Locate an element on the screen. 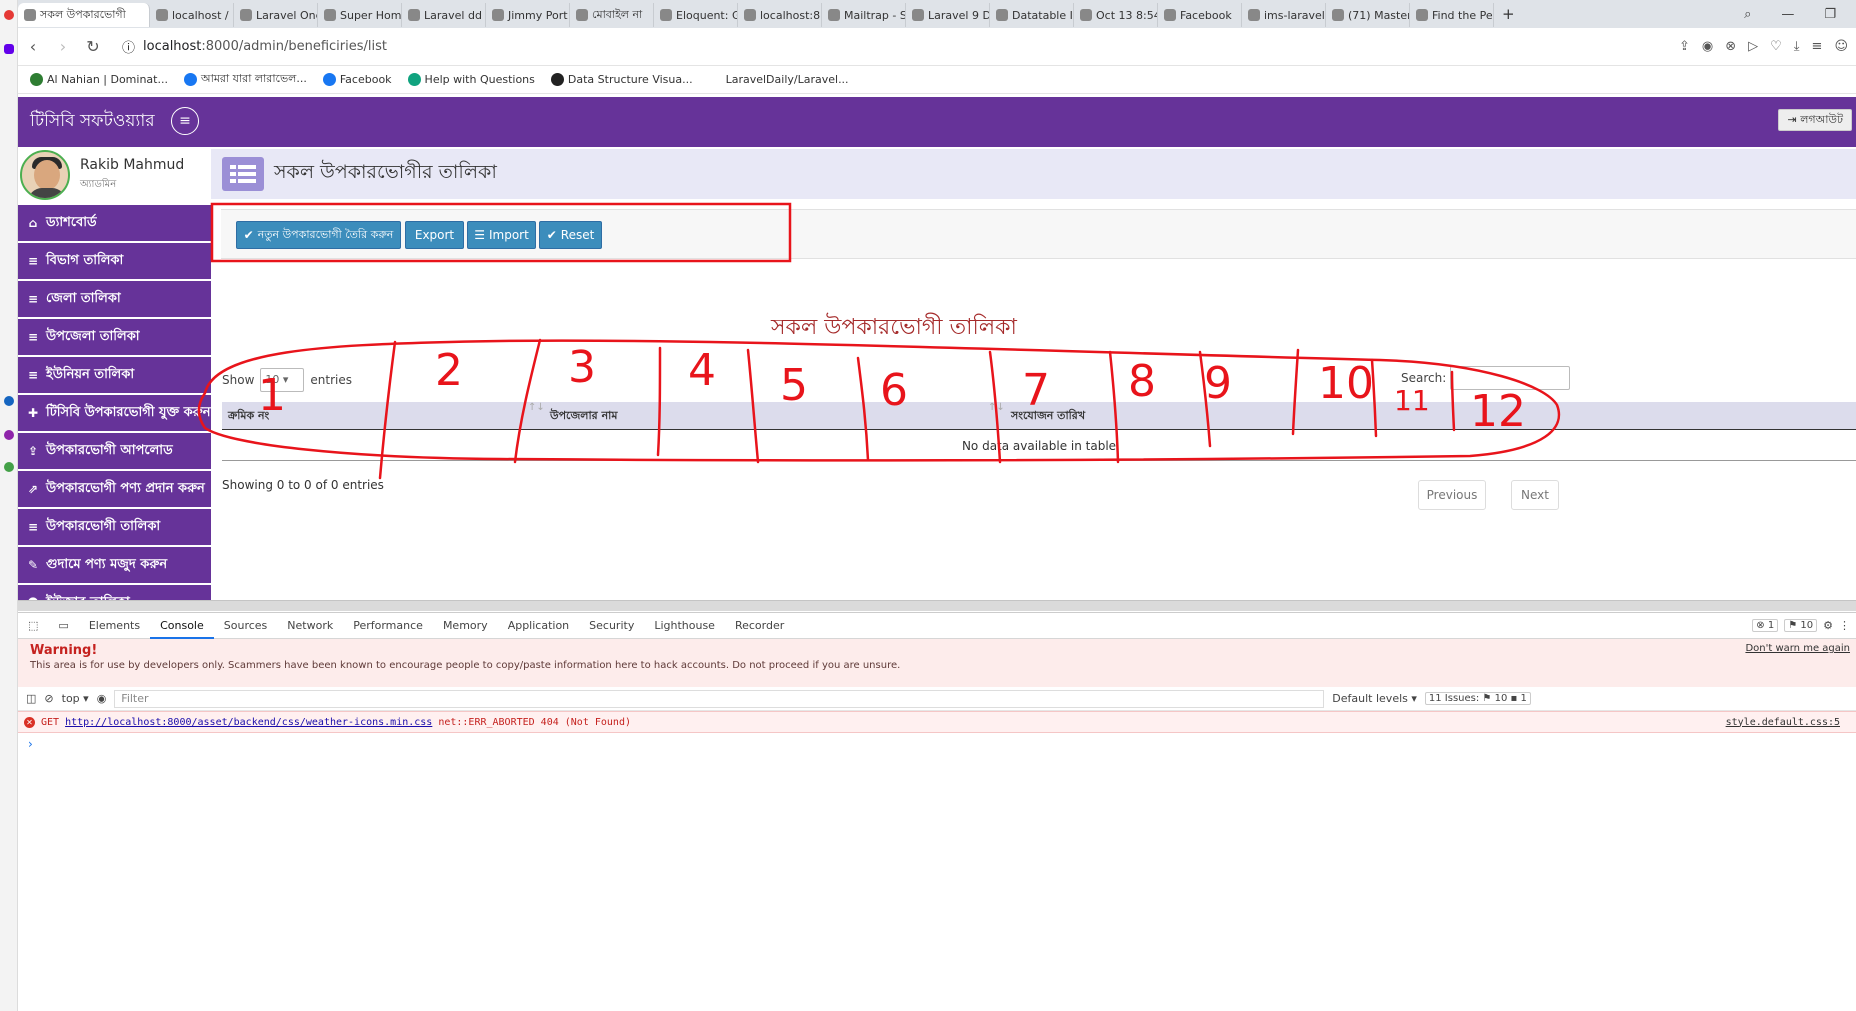 The height and width of the screenshot is (1011, 1856). new-tab-button: + is located at coordinates (1508, 14).